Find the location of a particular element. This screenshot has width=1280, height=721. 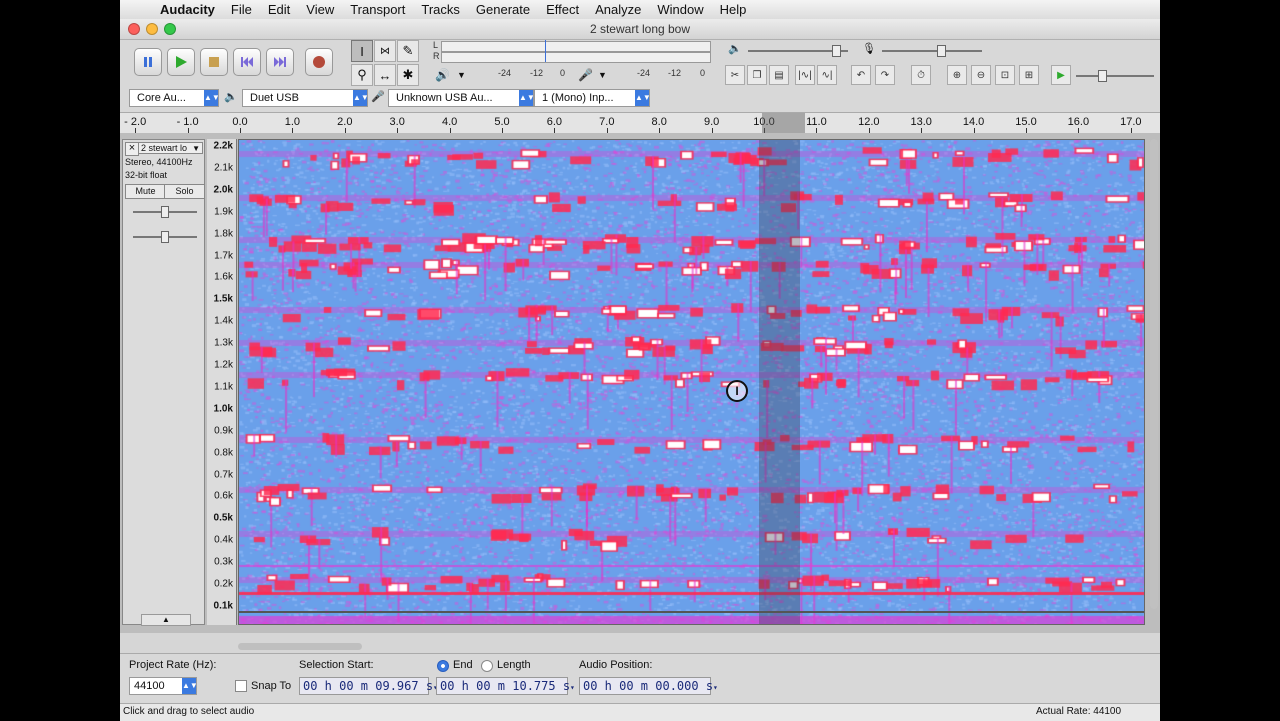

menu-analyze: Analyze is located at coordinates (618, 9).